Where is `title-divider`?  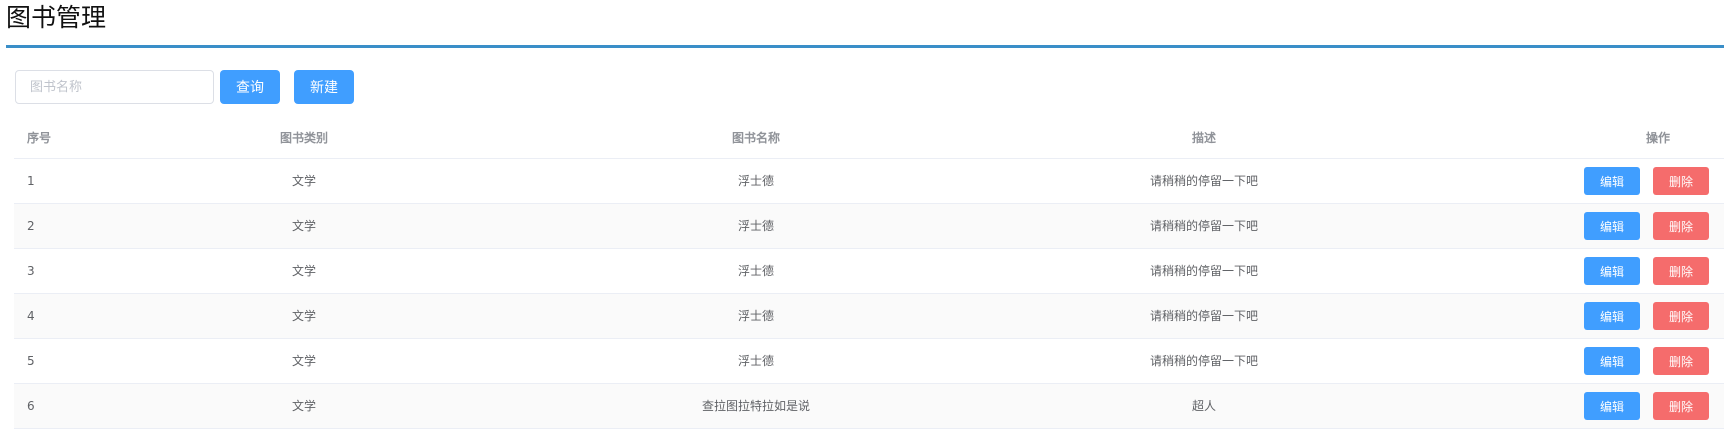
title-divider is located at coordinates (865, 46).